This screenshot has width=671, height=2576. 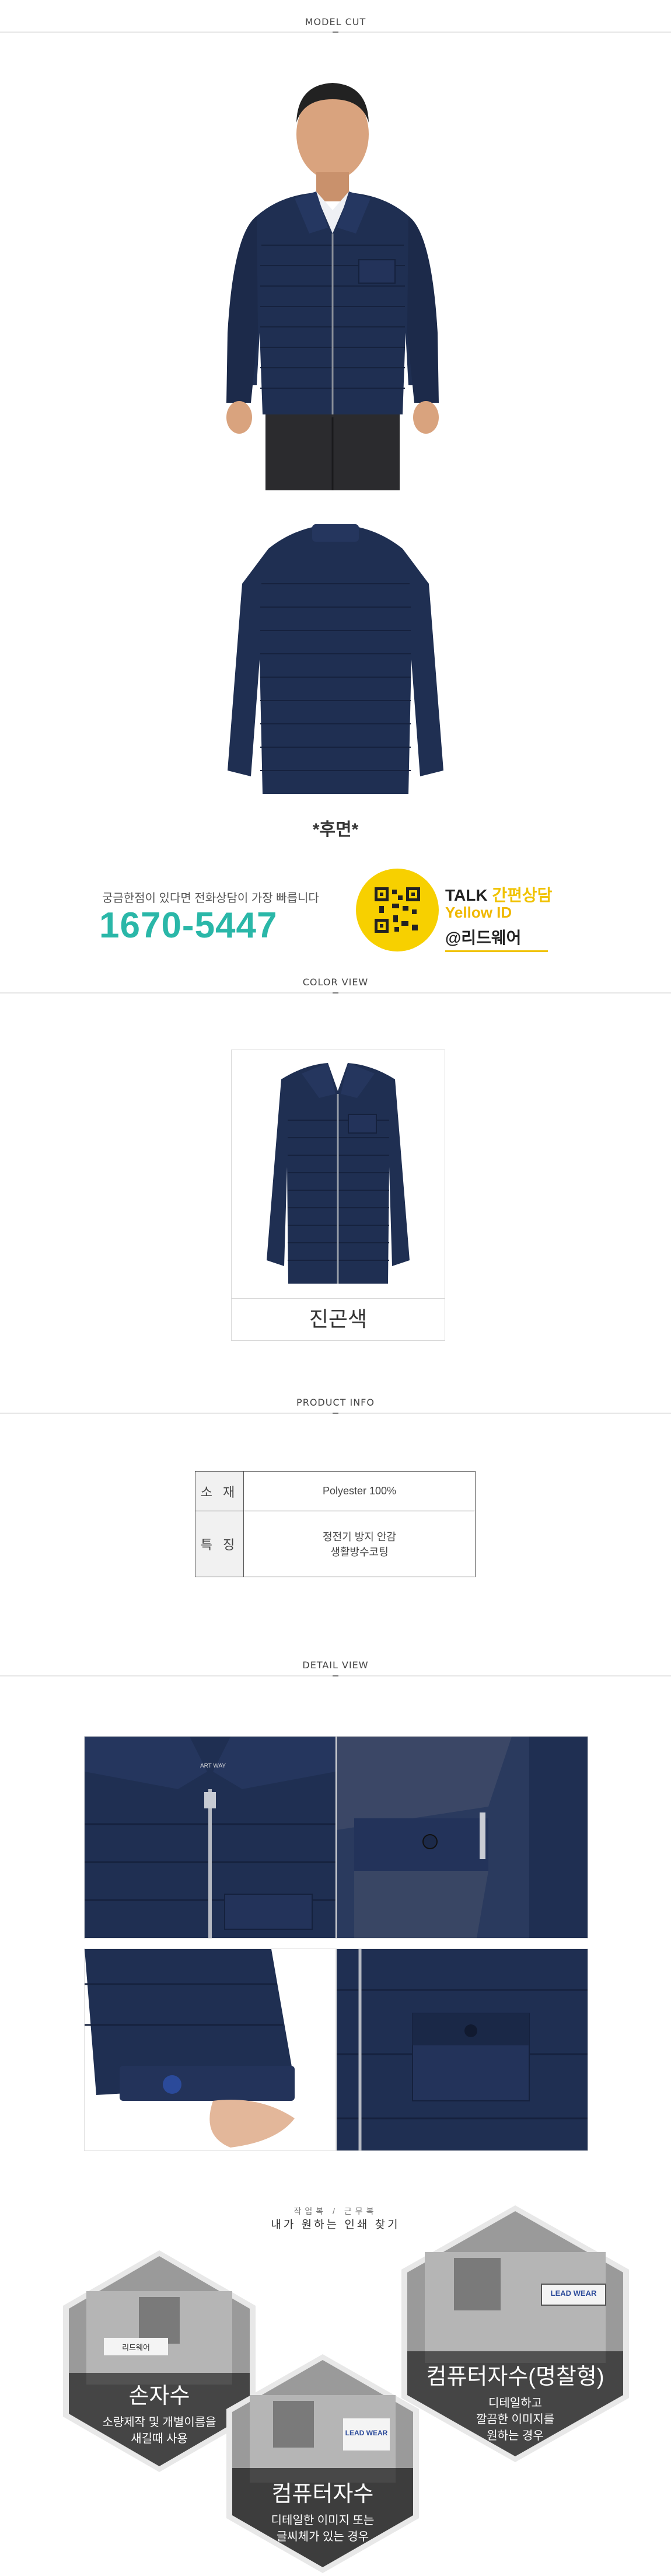 I want to click on print-option-desc: 새길때 사용, so click(x=159, y=2438).